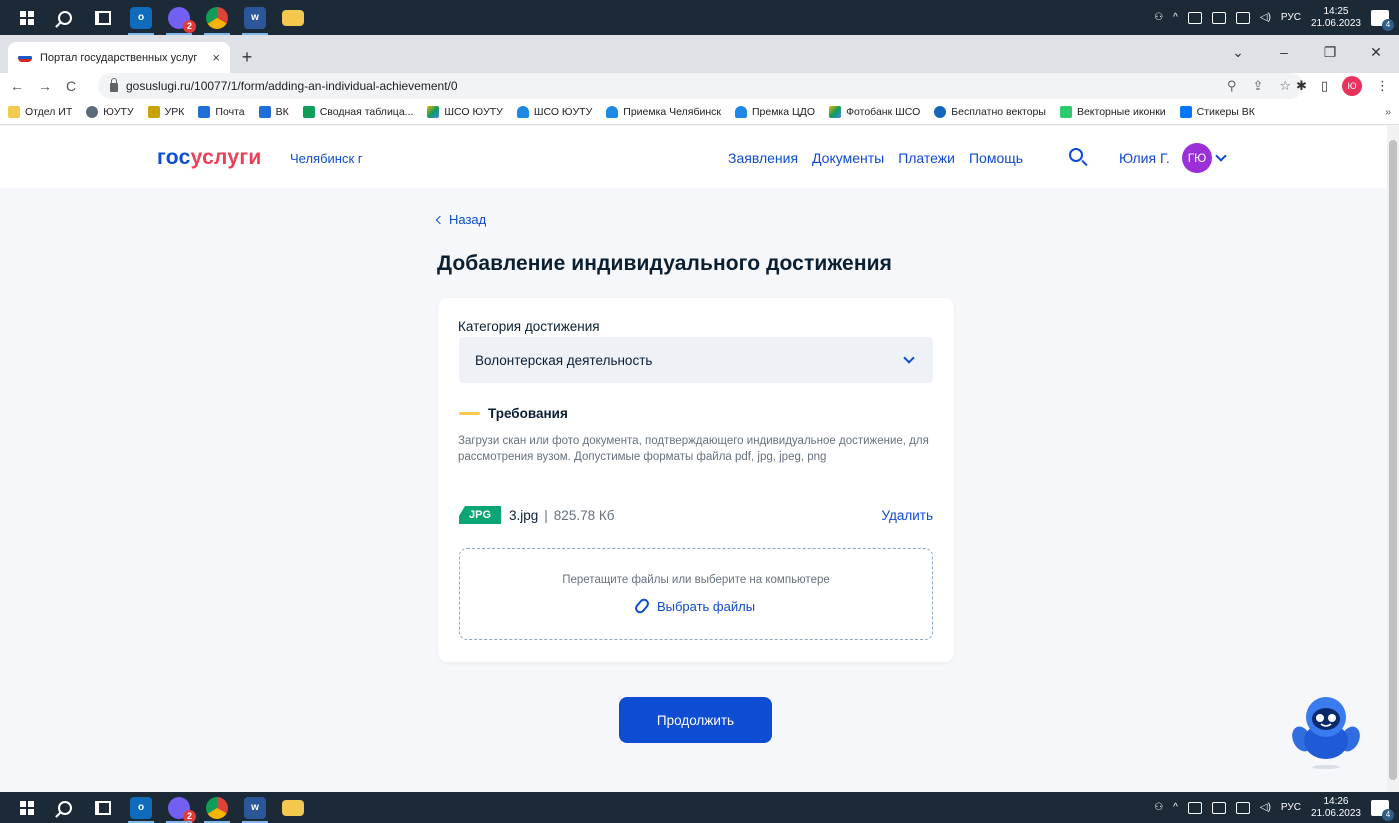 Image resolution: width=1399 pixels, height=823 pixels. Describe the element at coordinates (326, 158) in the screenshot. I see `city-selector: Челябинск г` at that location.